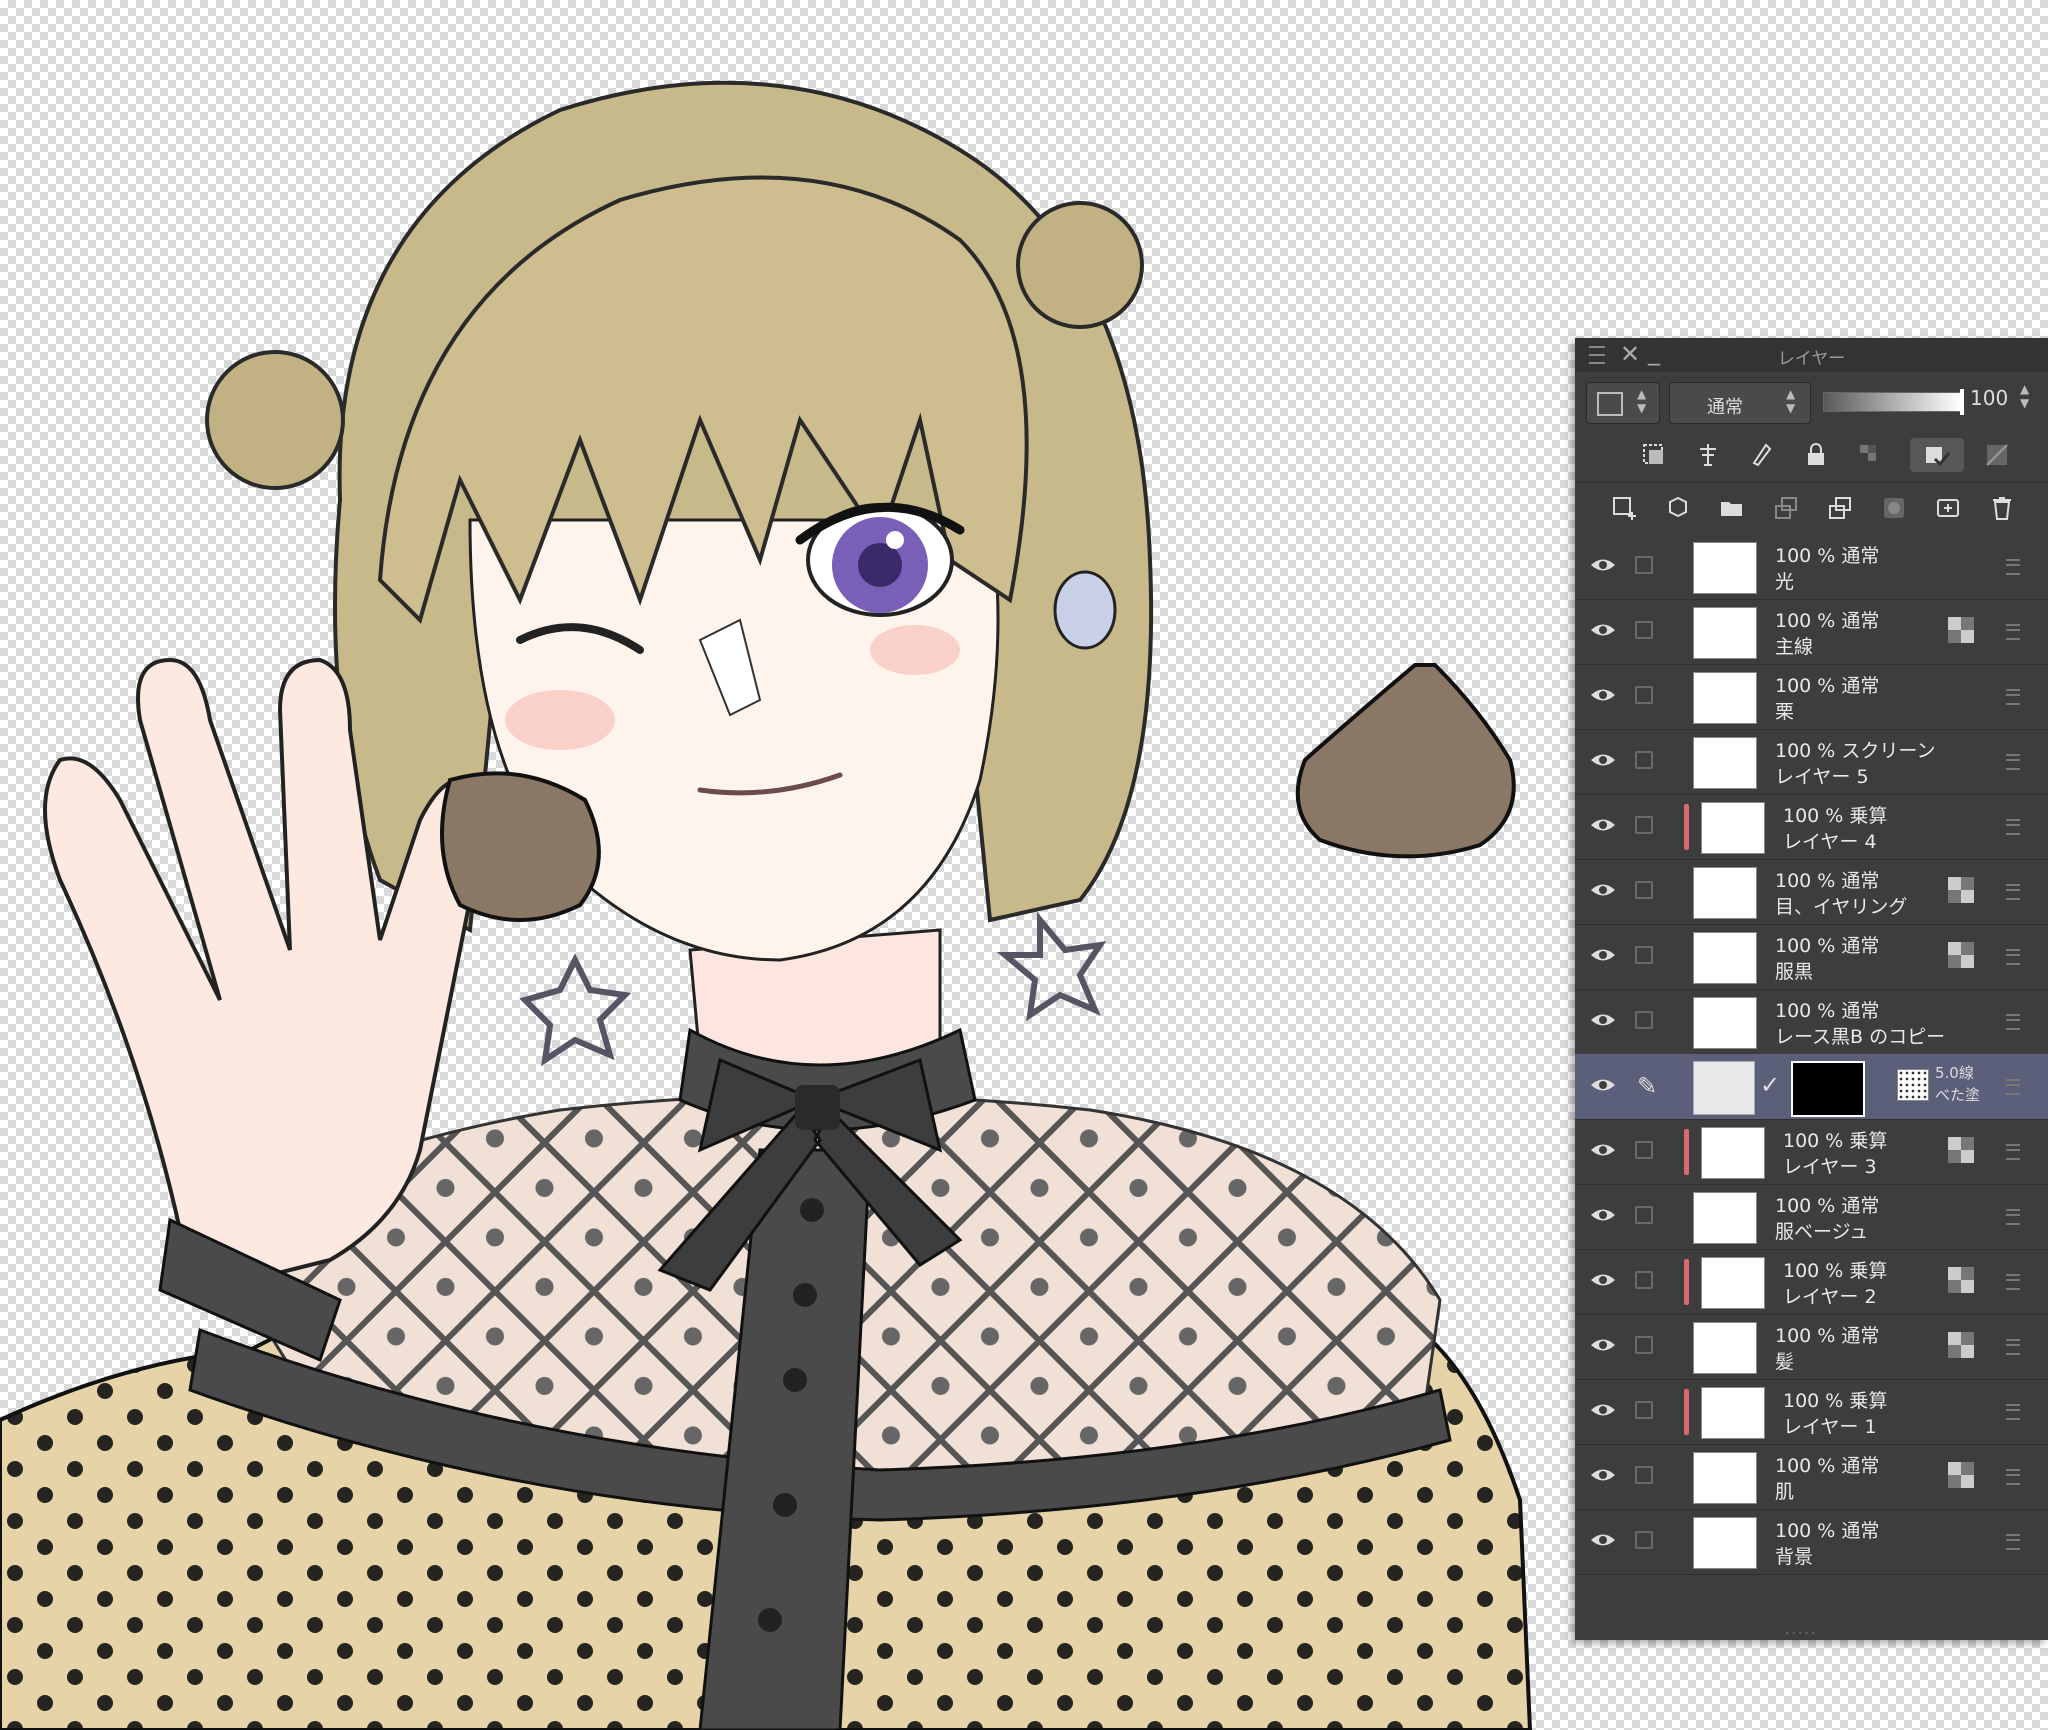  Describe the element at coordinates (1708, 455) in the screenshot. I see `reference-layer-icon` at that location.